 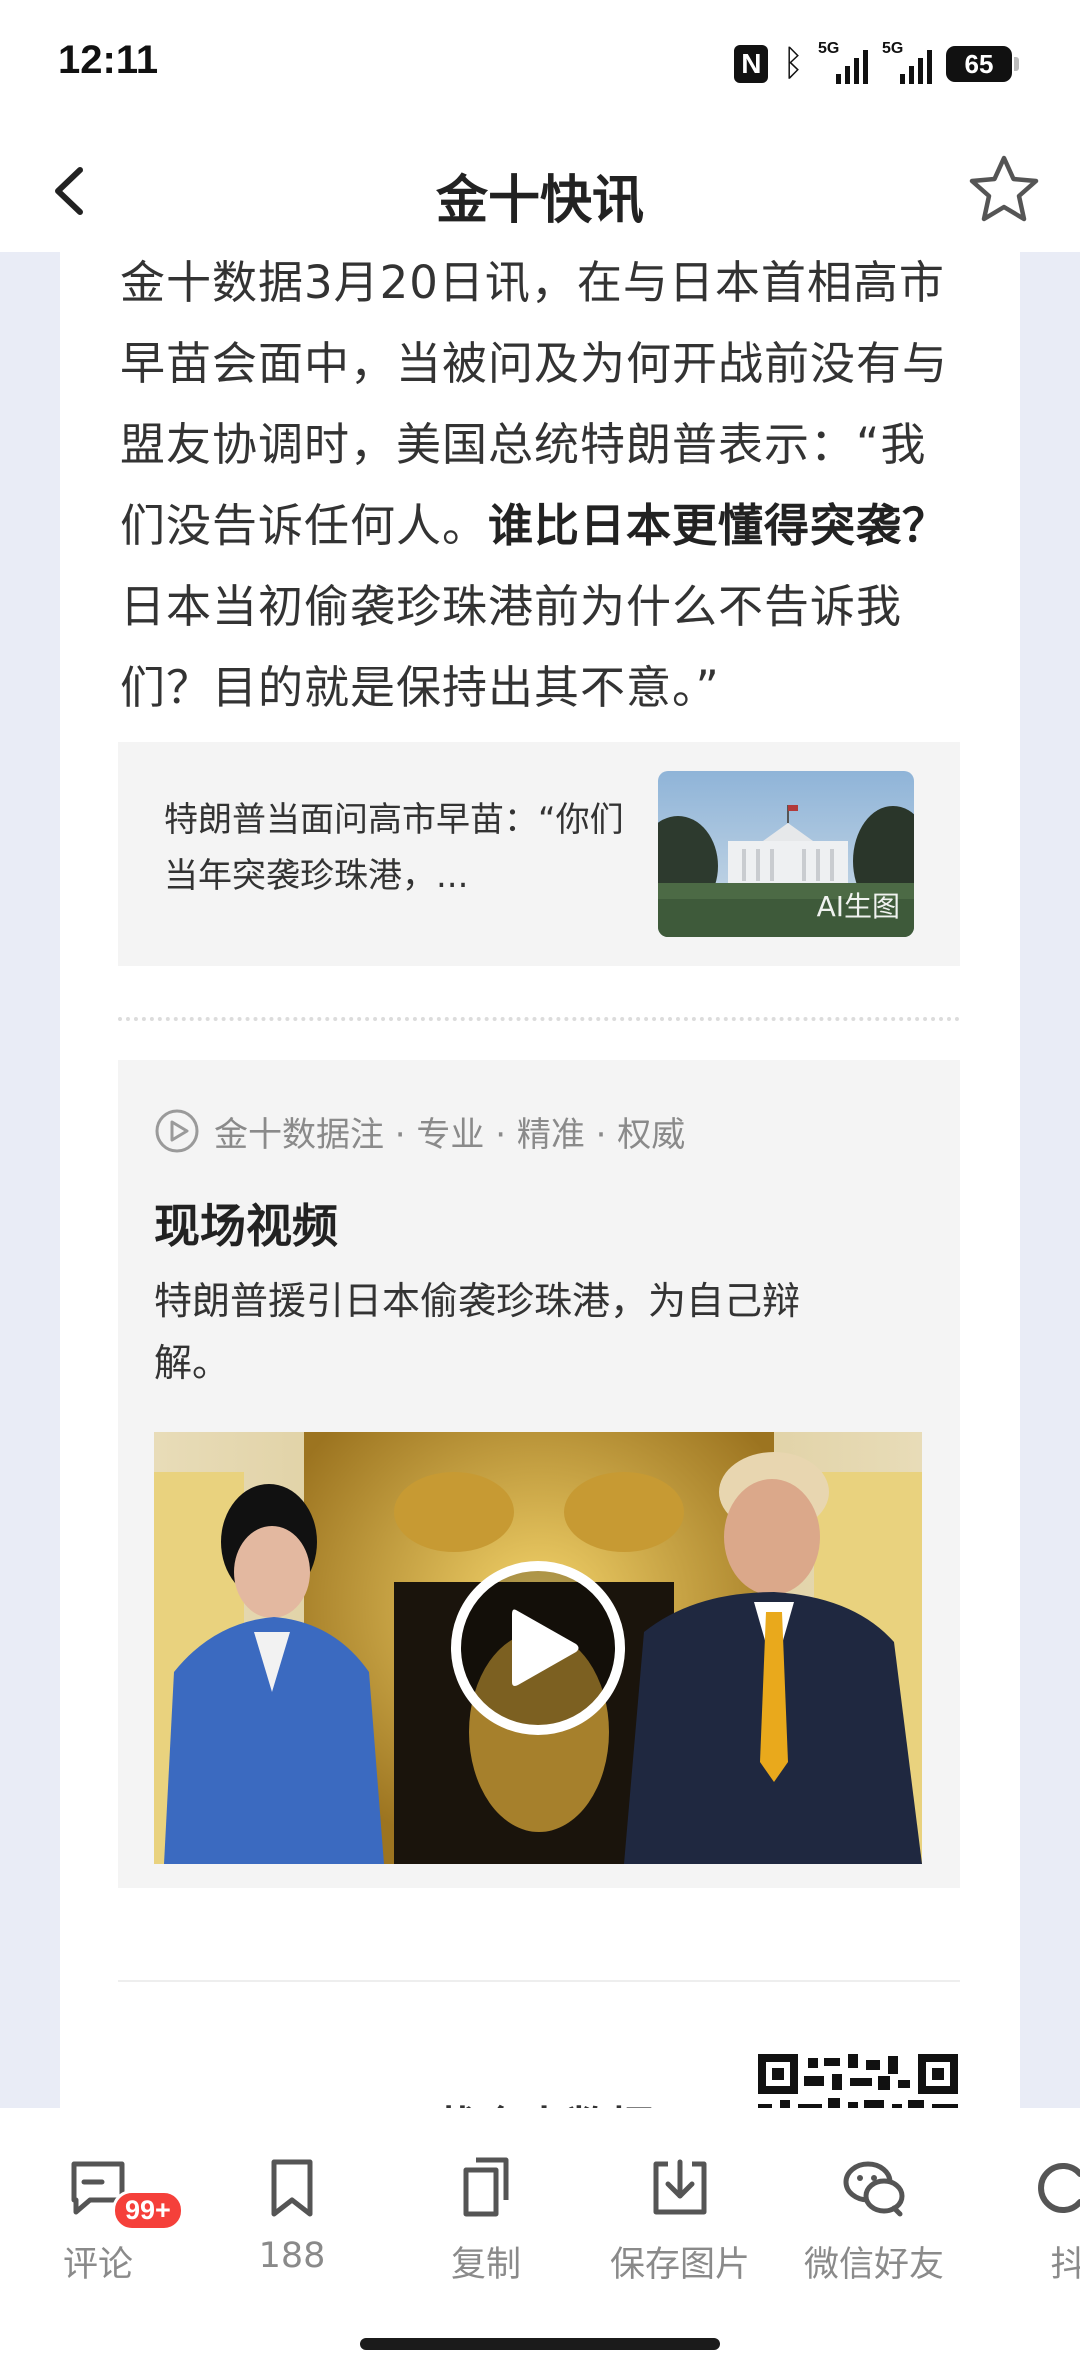 What do you see at coordinates (177, 1131) in the screenshot?
I see `play-circle-icon` at bounding box center [177, 1131].